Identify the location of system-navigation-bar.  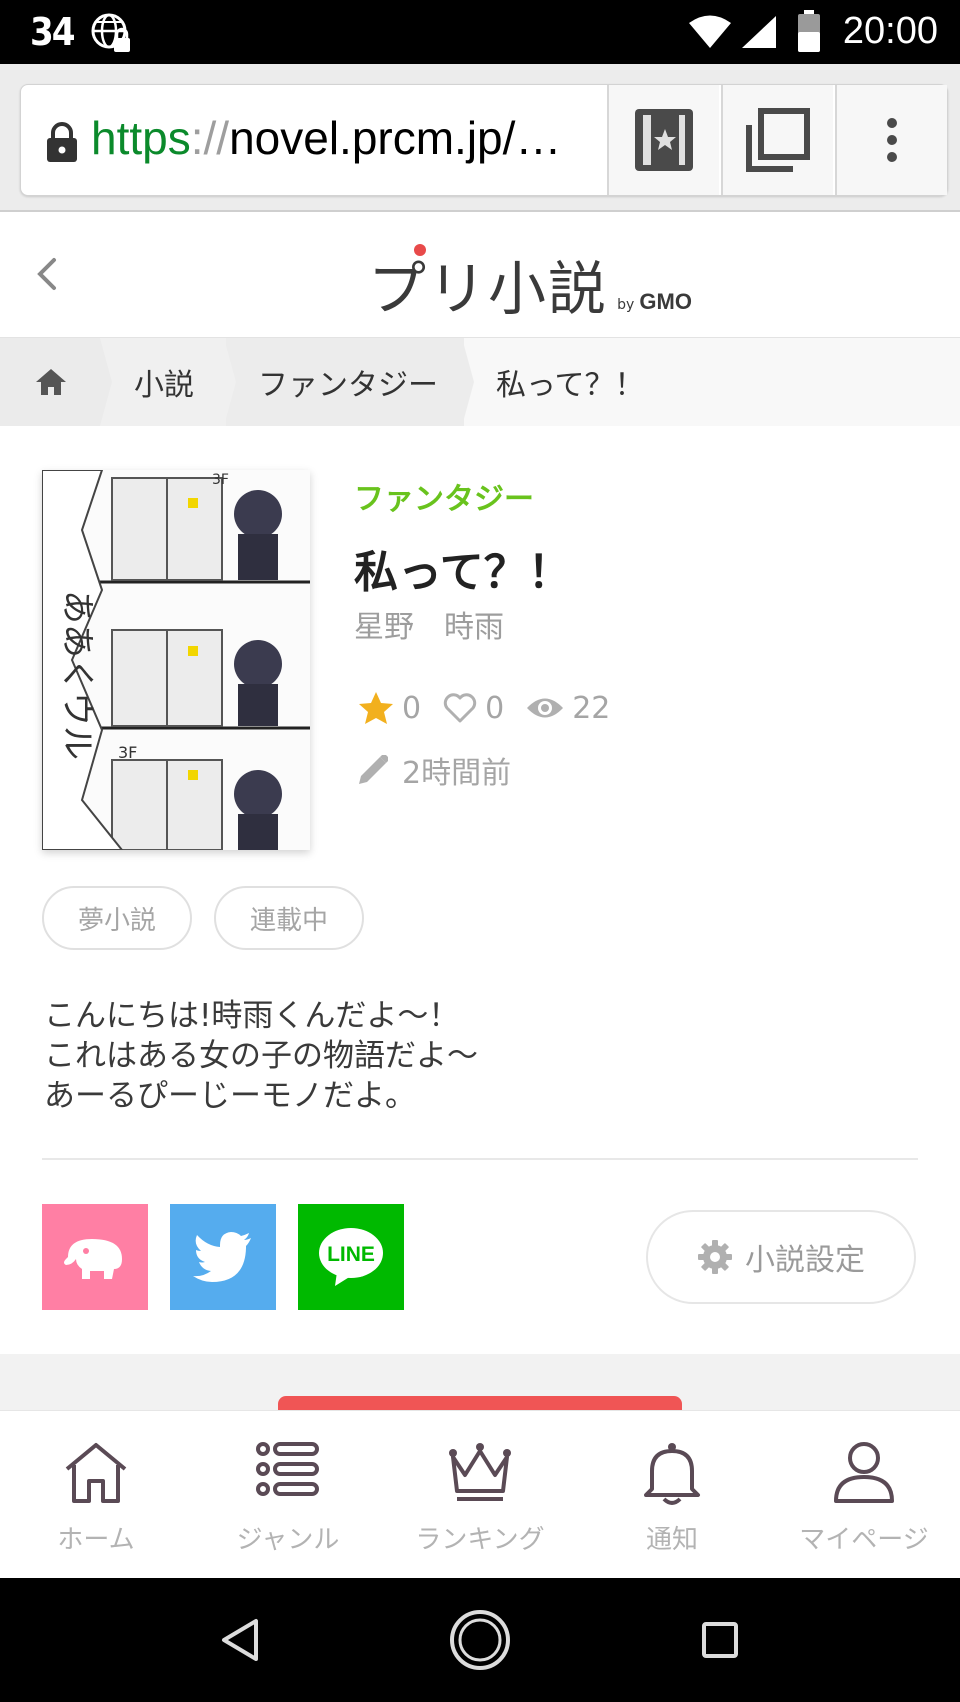
(480, 1640).